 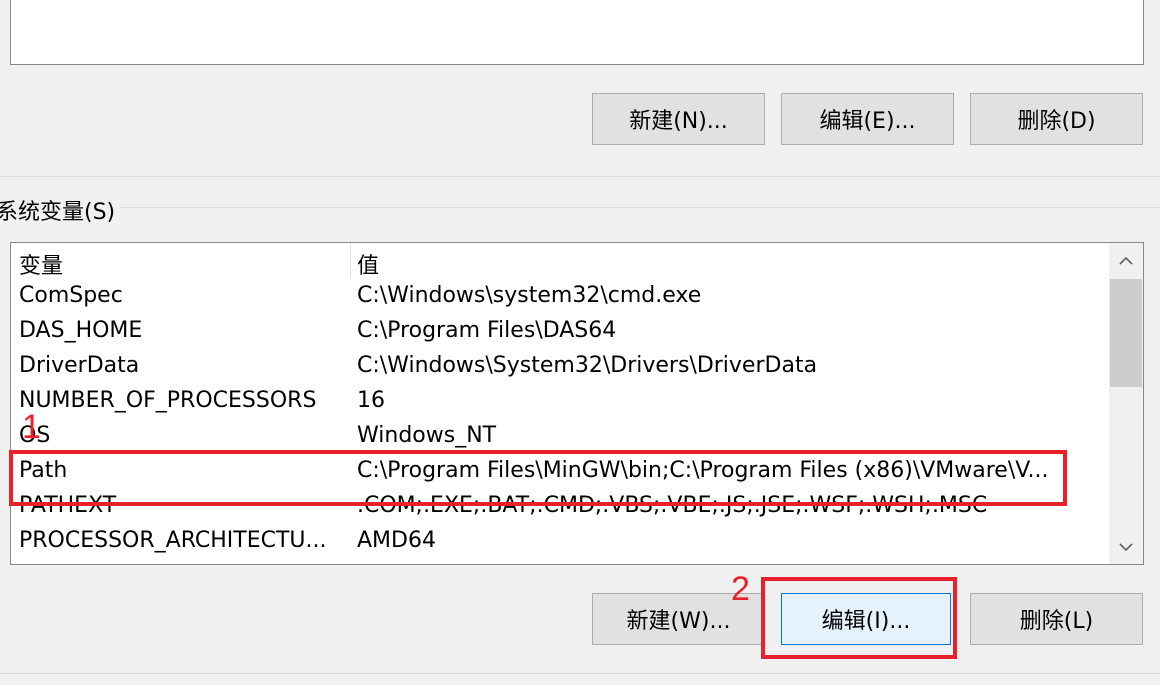 I want to click on annotation-box-edit-button, so click(x=859, y=618).